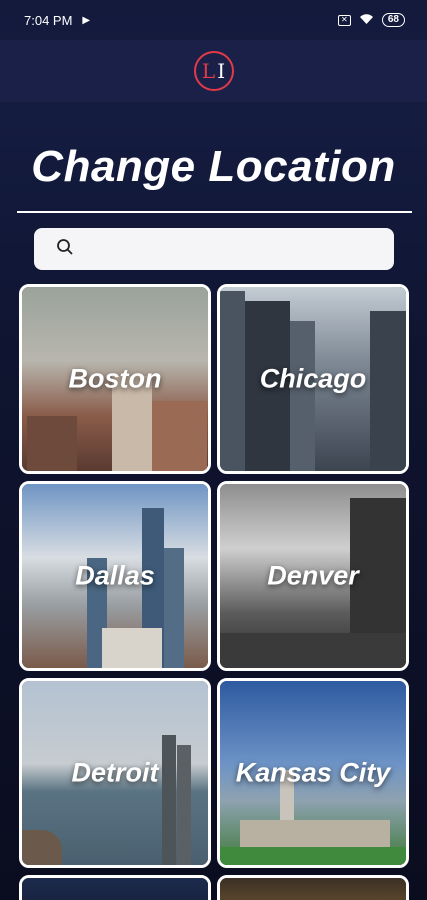 The height and width of the screenshot is (900, 427). Describe the element at coordinates (213, 166) in the screenshot. I see `page-title: Change Location` at that location.